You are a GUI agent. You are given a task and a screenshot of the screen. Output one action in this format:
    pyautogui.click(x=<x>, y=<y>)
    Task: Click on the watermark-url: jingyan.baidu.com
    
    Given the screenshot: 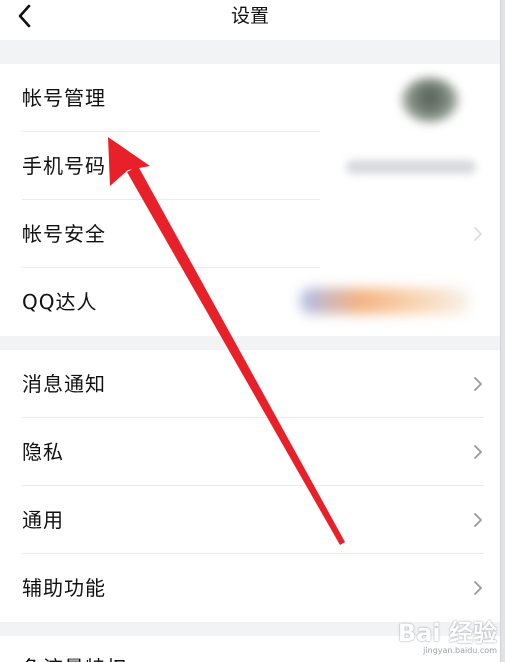 What is the action you would take?
    pyautogui.click(x=460, y=650)
    